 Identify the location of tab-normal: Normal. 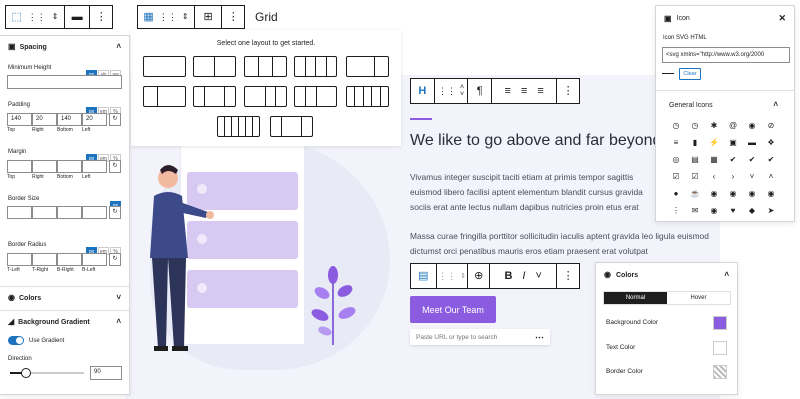
(635, 298).